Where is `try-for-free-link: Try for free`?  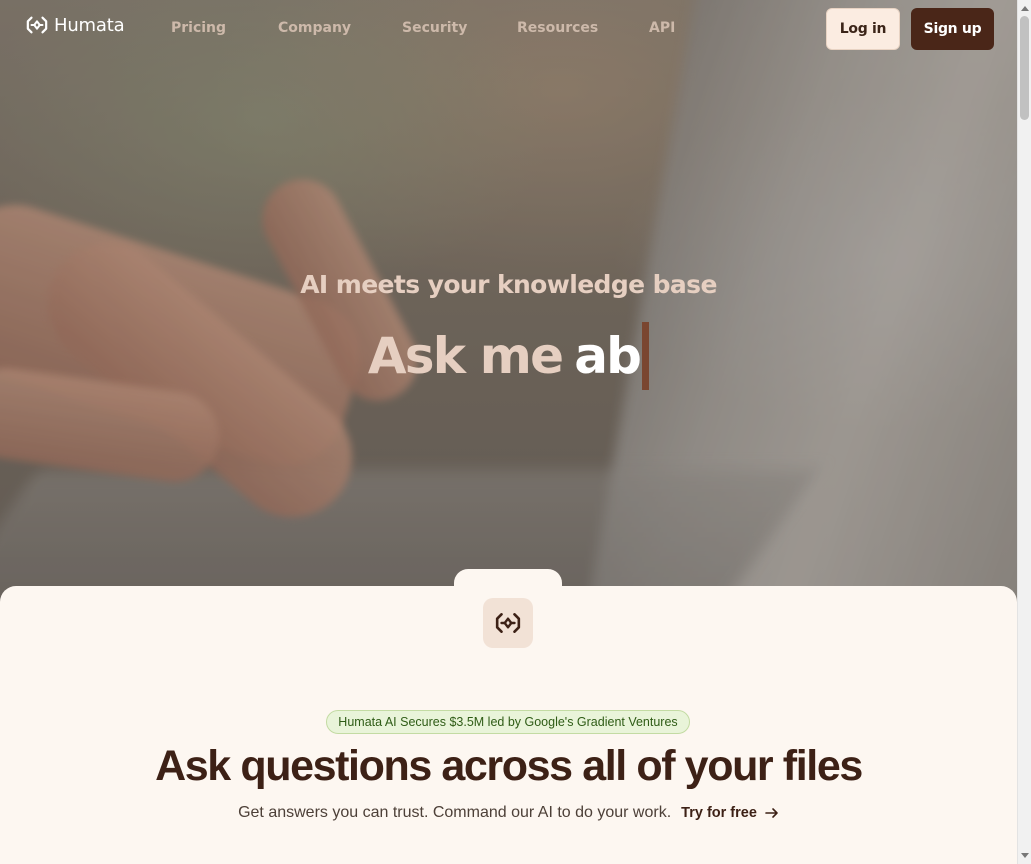
try-for-free-link: Try for free is located at coordinates (730, 813).